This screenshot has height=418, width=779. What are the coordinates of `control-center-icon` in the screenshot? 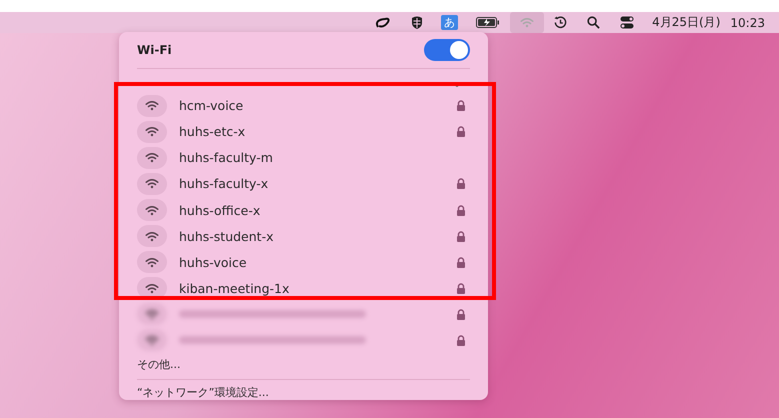 It's located at (627, 22).